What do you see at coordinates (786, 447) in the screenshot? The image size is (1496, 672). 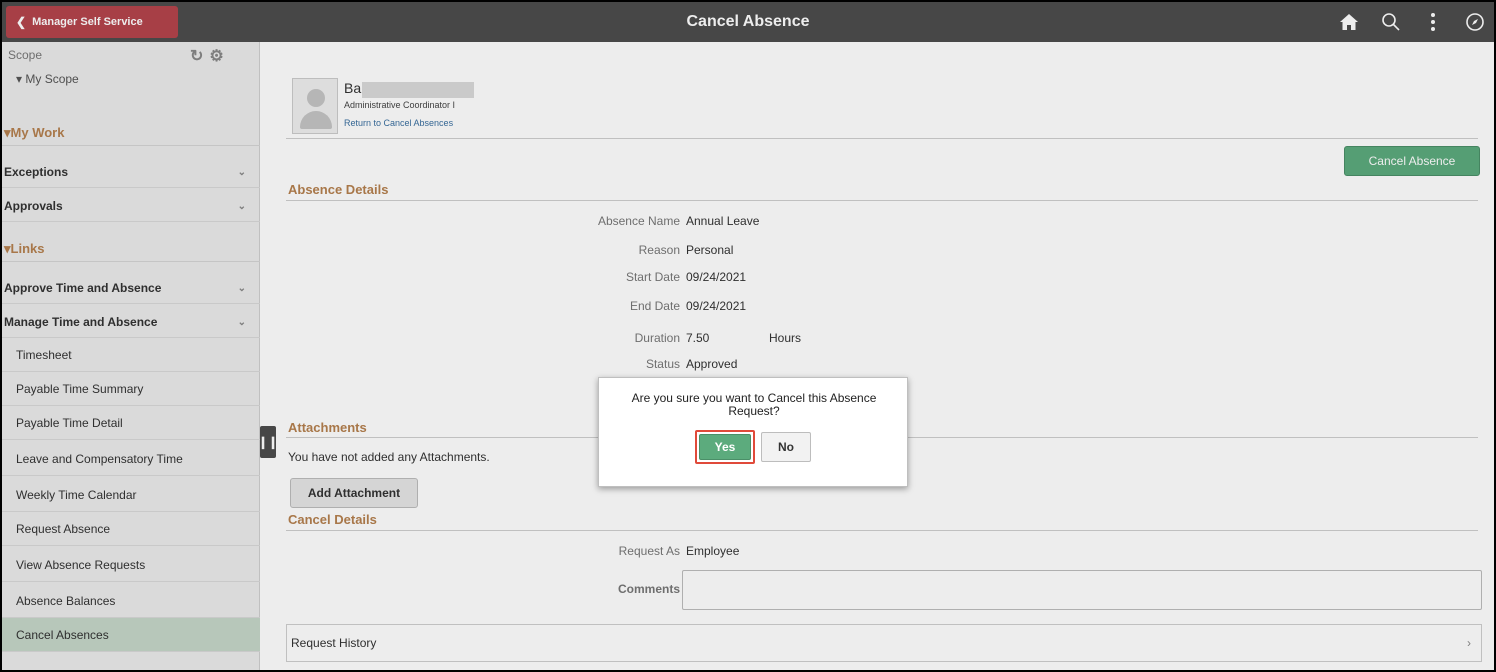 I see `no-button: No` at bounding box center [786, 447].